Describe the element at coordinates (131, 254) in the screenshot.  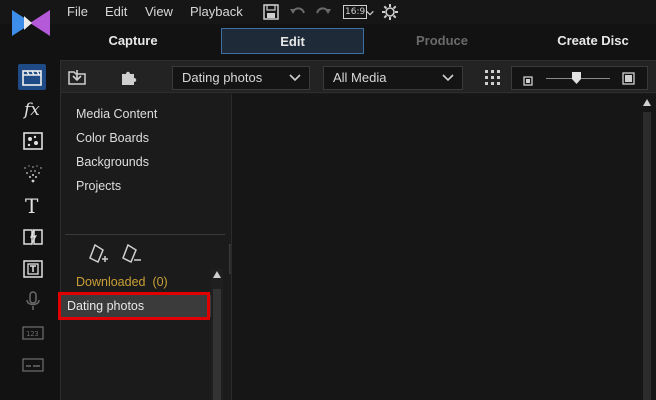
I see `remove-tag-icon` at that location.